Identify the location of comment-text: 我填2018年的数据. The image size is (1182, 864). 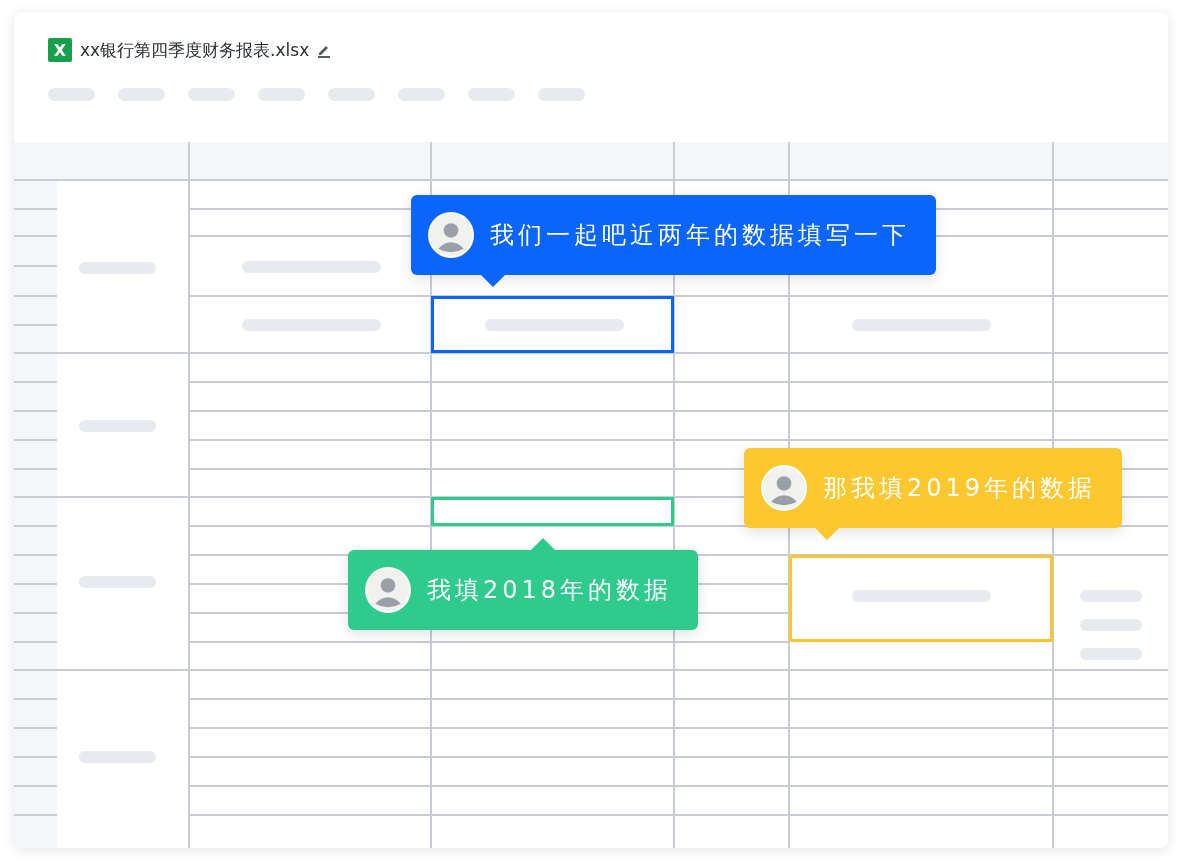
(550, 590).